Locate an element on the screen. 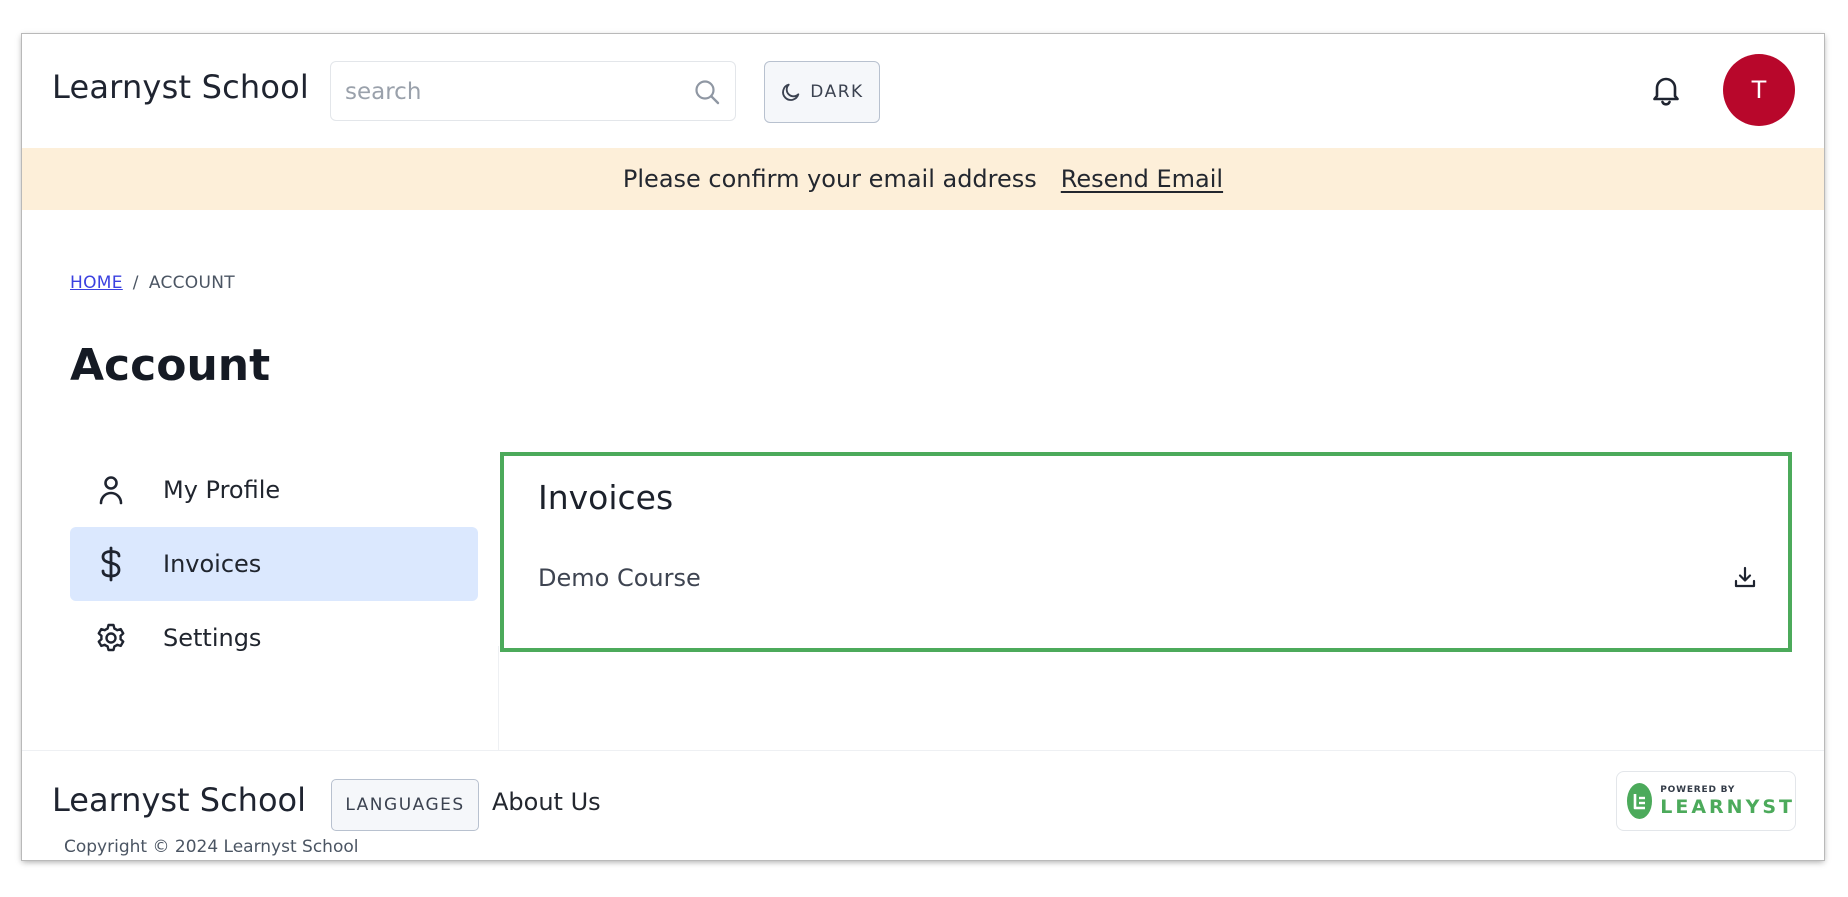 The width and height of the screenshot is (1848, 897). brand-name: Learnyst School is located at coordinates (180, 87).